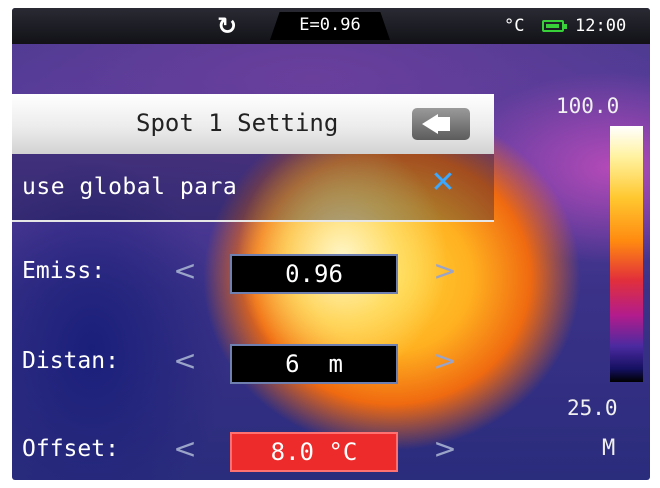 The width and height of the screenshot is (660, 488). I want to click on scale-min-label: 25.0, so click(592, 408).